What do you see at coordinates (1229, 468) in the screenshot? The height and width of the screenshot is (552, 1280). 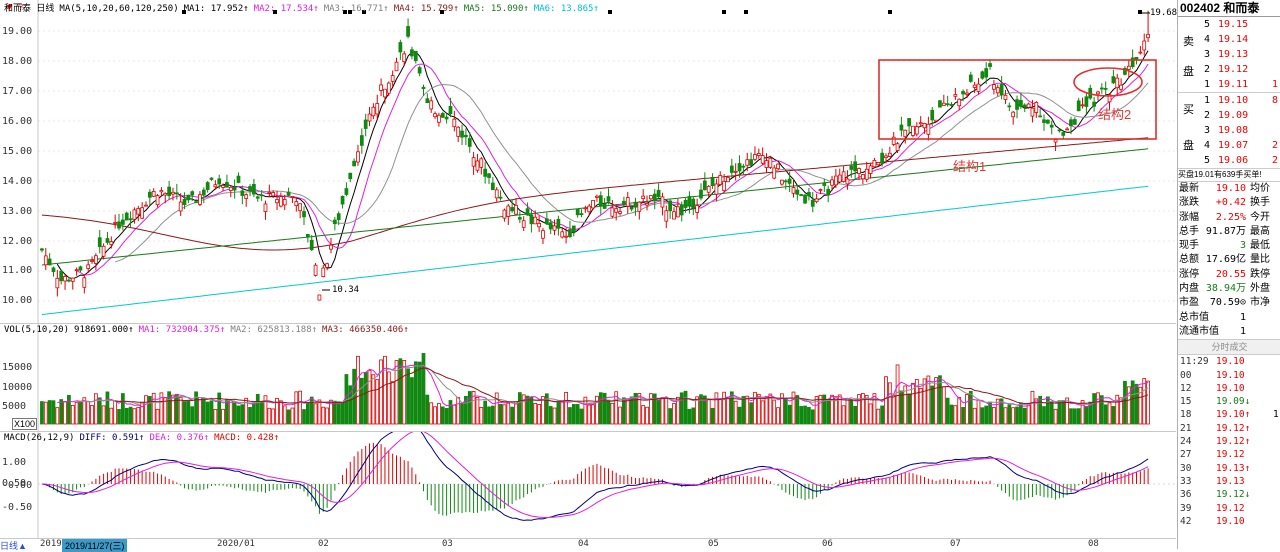 I see `trade-row: 30 19.13↑` at bounding box center [1229, 468].